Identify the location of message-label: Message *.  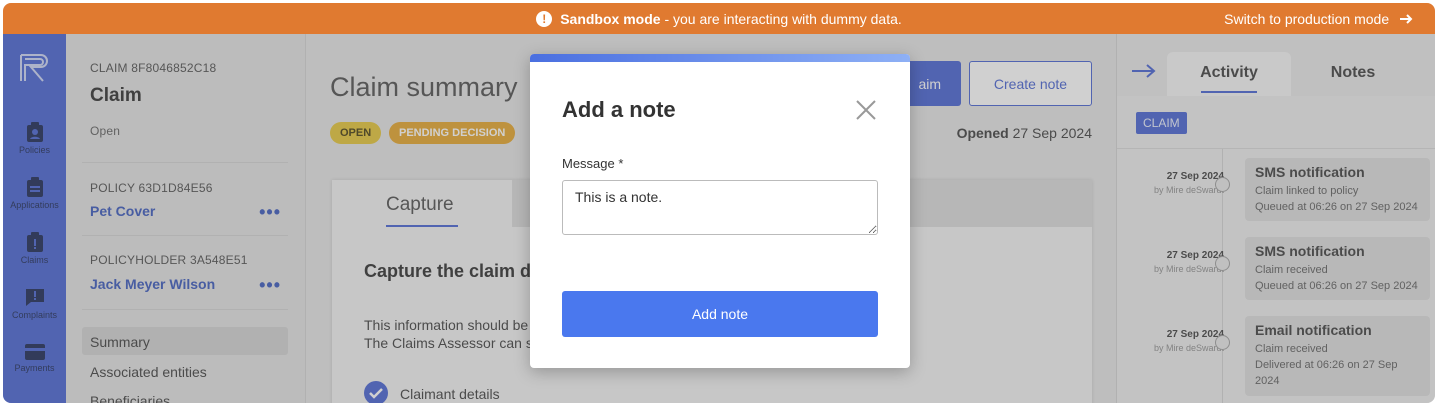
(593, 163).